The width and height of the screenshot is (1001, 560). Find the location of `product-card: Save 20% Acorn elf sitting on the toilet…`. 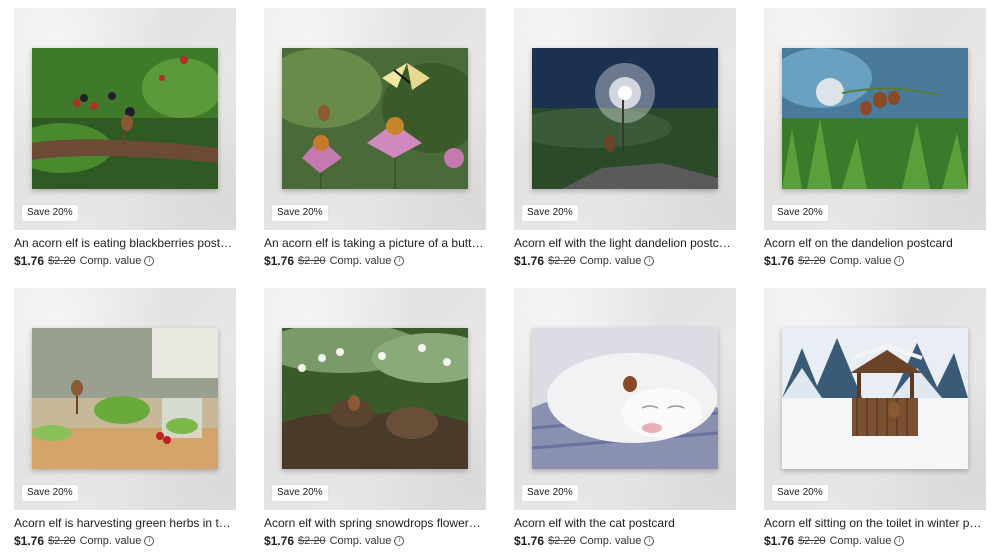

product-card: Save 20% Acorn elf sitting on the toilet… is located at coordinates (875, 418).